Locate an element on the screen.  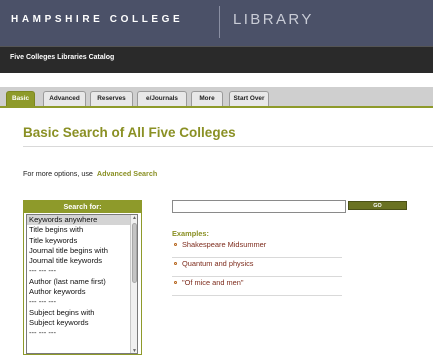
scrollbar-thumb is located at coordinates (134, 253).